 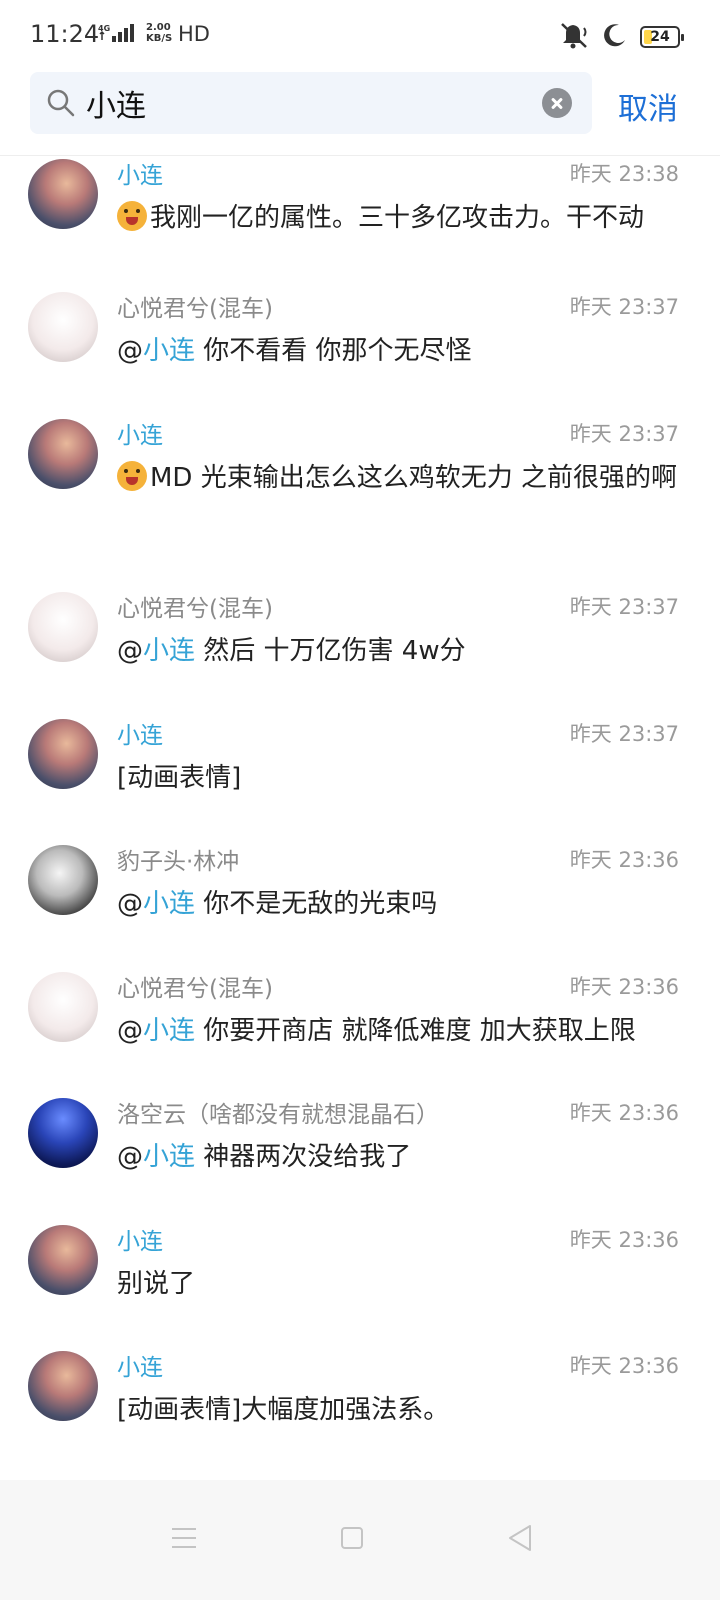 What do you see at coordinates (184, 1538) in the screenshot?
I see `menu-icon` at bounding box center [184, 1538].